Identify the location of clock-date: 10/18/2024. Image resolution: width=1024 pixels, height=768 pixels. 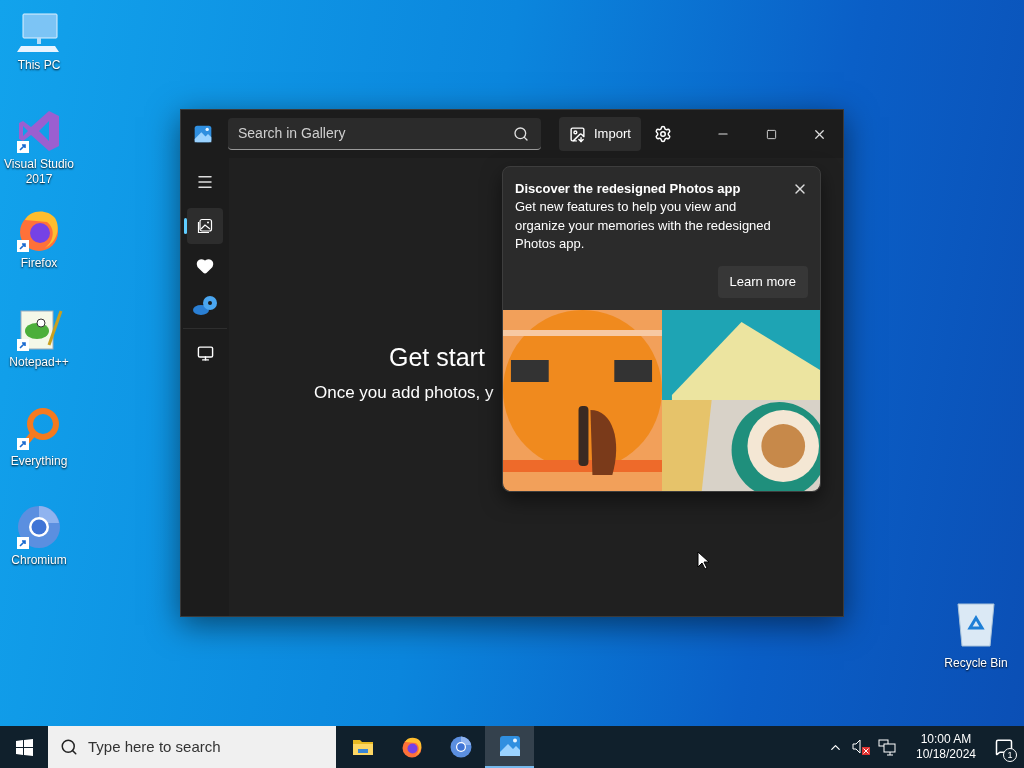
(946, 754).